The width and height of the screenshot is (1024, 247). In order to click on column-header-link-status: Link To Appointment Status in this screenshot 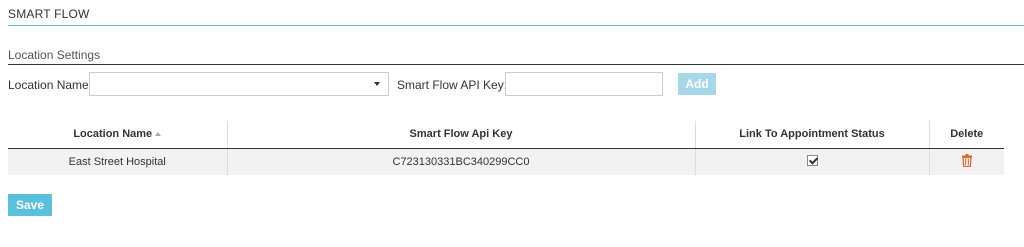, I will do `click(812, 135)`.